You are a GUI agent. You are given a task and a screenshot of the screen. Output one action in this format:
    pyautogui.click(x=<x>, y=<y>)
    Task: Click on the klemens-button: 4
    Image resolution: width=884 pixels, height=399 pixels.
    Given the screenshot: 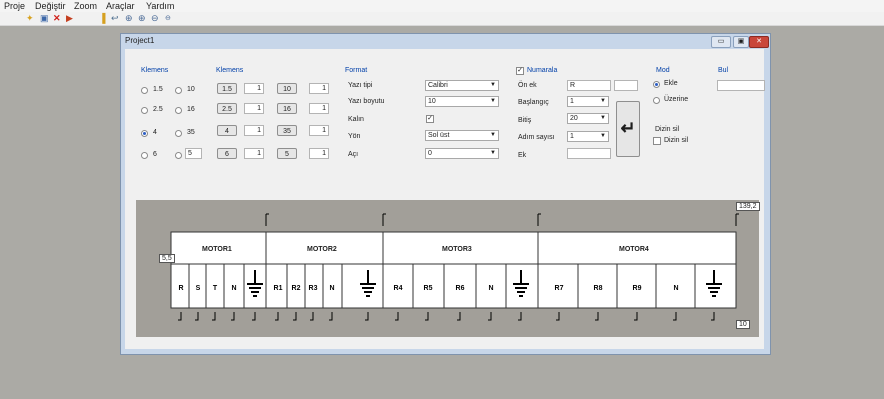 What is the action you would take?
    pyautogui.click(x=227, y=130)
    